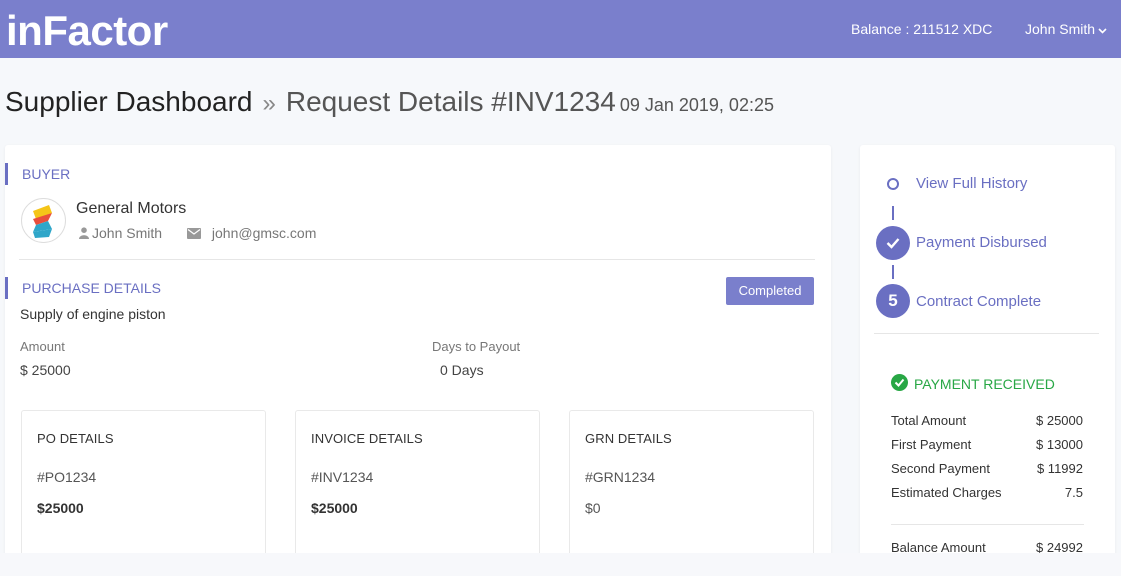 The image size is (1121, 576). Describe the element at coordinates (1059, 468) in the screenshot. I see `second-payment-value: $ 11992` at that location.